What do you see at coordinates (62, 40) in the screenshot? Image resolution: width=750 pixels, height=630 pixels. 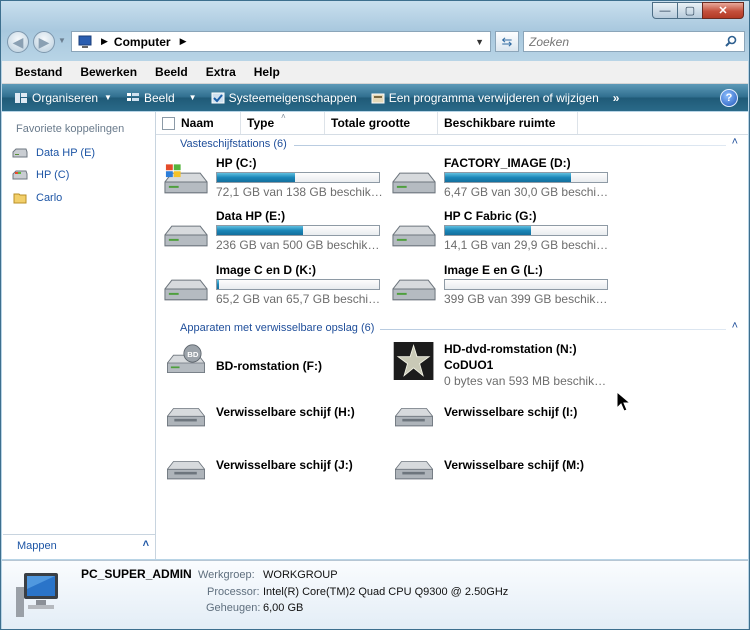 I see `recent-pages-dropdown: ▼` at bounding box center [62, 40].